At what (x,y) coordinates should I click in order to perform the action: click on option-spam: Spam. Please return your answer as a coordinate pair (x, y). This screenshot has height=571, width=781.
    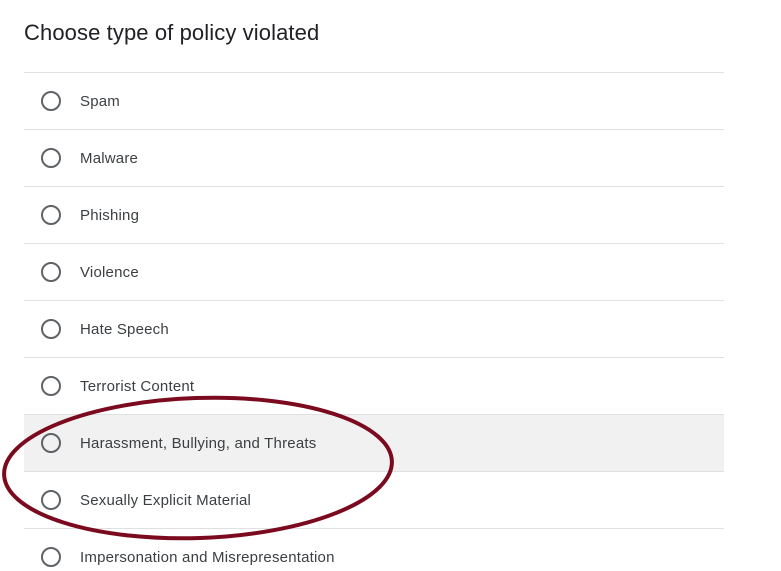
    Looking at the image, I should click on (374, 101).